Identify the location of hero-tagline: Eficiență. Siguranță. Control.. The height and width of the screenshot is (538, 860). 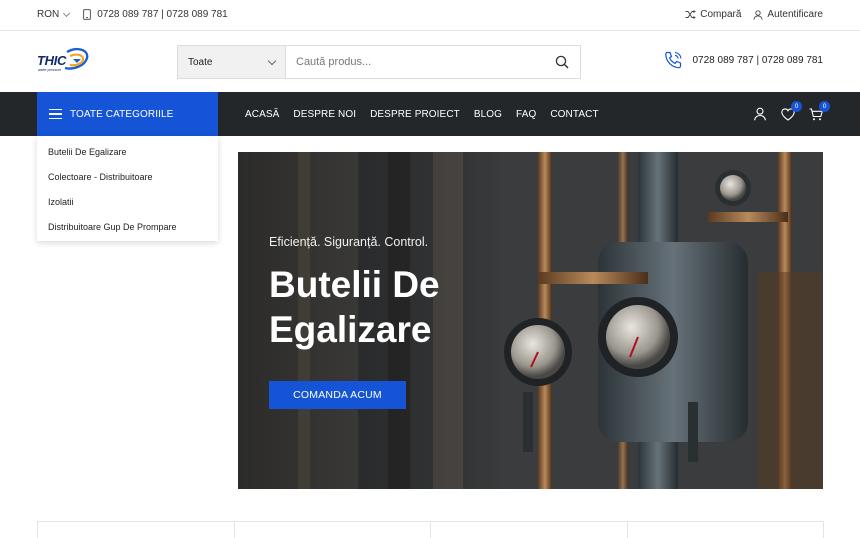
(349, 242).